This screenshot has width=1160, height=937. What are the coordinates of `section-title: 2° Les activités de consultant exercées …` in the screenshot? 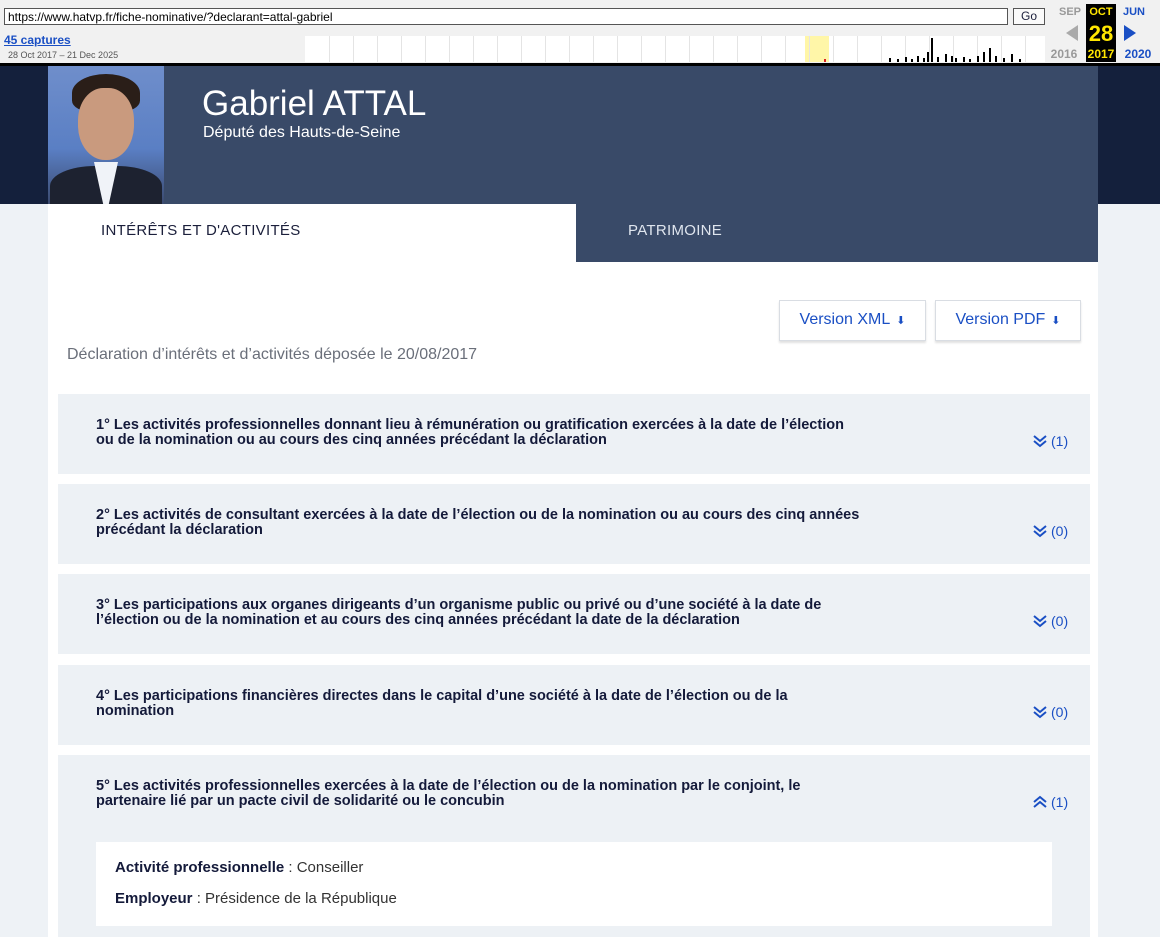 It's located at (478, 522).